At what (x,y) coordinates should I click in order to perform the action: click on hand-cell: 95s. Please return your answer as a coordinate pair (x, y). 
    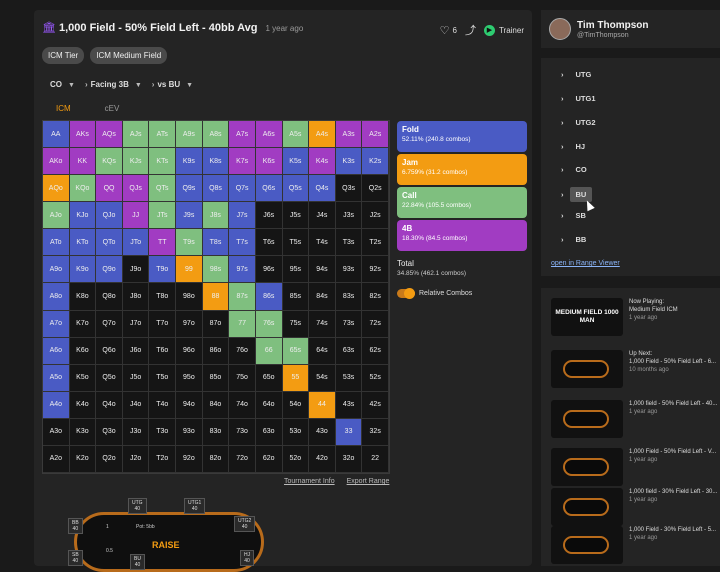
    Looking at the image, I should click on (296, 270).